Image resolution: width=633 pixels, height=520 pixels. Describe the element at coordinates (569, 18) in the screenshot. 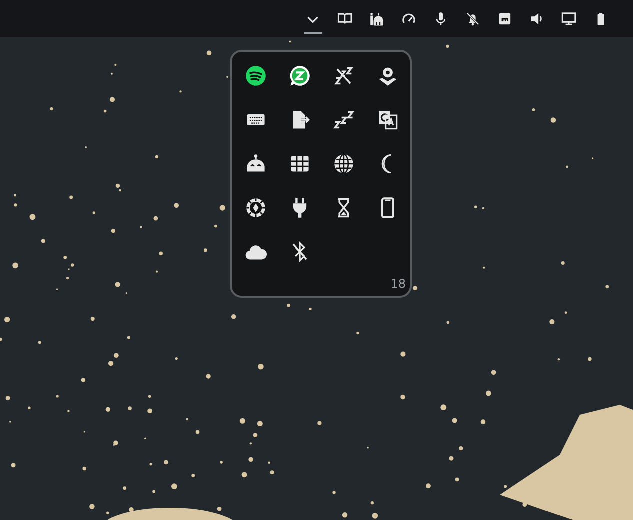

I see `monitor-icon` at that location.